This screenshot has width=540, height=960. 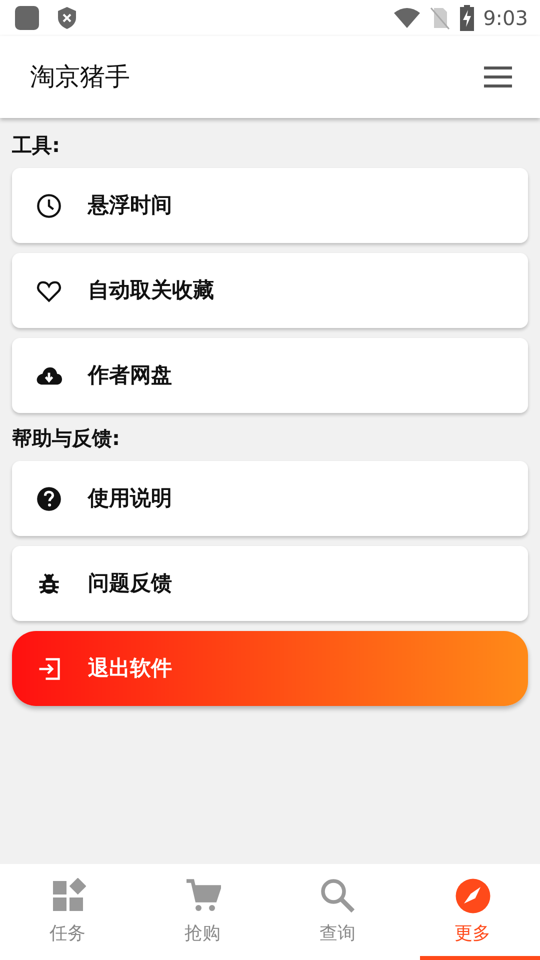 What do you see at coordinates (67, 18) in the screenshot?
I see `shield-icon` at bounding box center [67, 18].